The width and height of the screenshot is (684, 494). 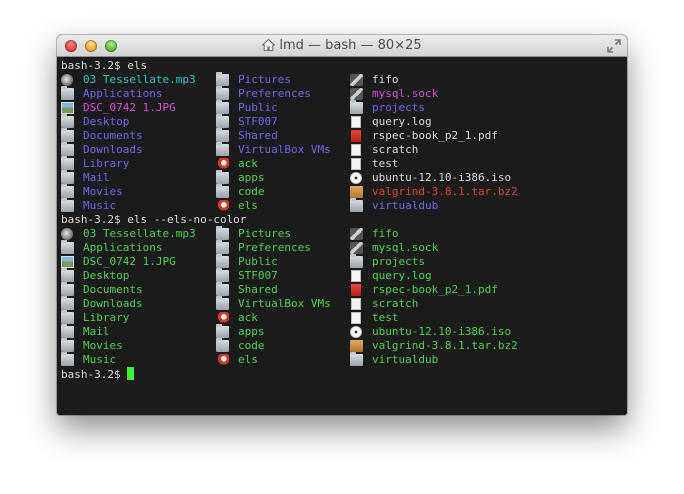 I want to click on command-prompt: bash-3.2$ els, so click(x=104, y=65).